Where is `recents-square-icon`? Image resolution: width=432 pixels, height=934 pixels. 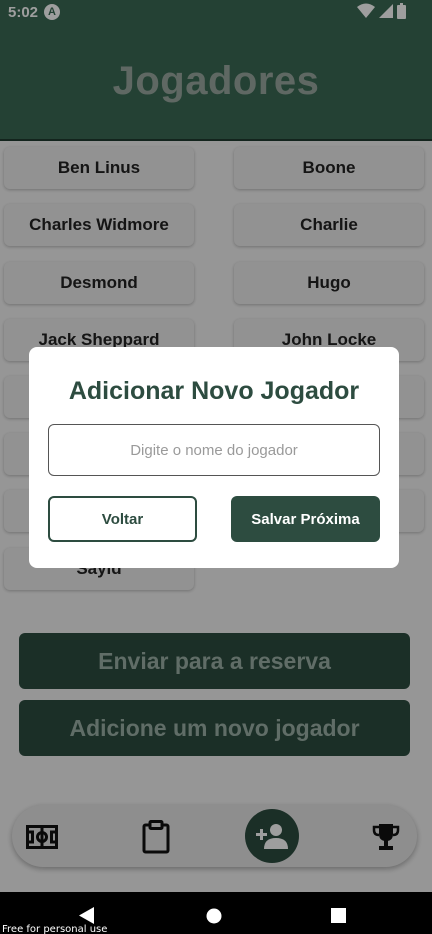 recents-square-icon is located at coordinates (338, 915).